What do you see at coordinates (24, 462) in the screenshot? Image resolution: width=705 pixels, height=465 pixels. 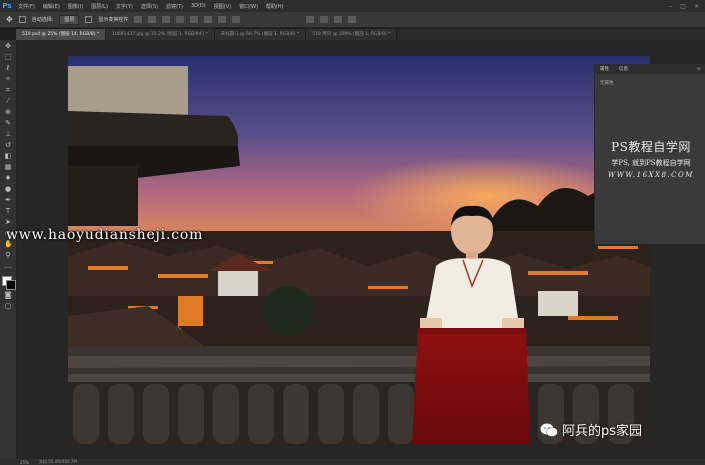 I see `zoom-level: 25%` at bounding box center [24, 462].